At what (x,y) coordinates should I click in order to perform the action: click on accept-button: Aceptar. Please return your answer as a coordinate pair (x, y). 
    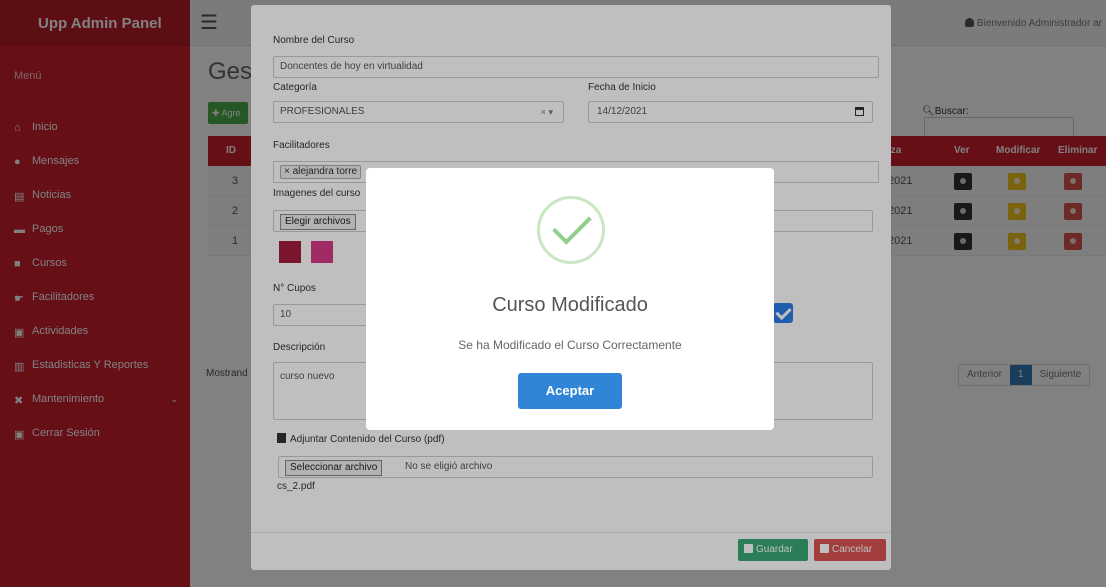
    Looking at the image, I should click on (570, 391).